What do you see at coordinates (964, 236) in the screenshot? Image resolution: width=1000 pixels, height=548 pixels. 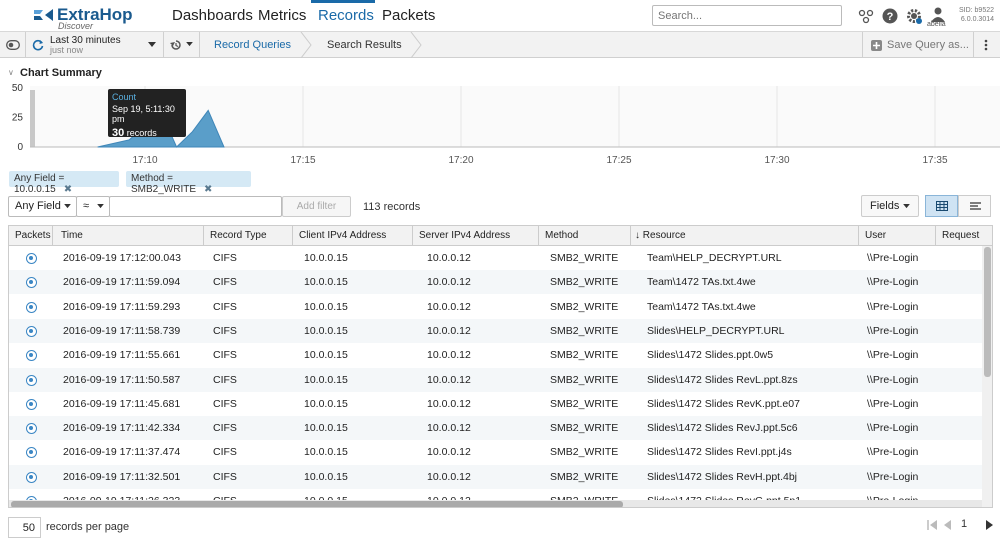 I see `col-header-request: Request` at bounding box center [964, 236].